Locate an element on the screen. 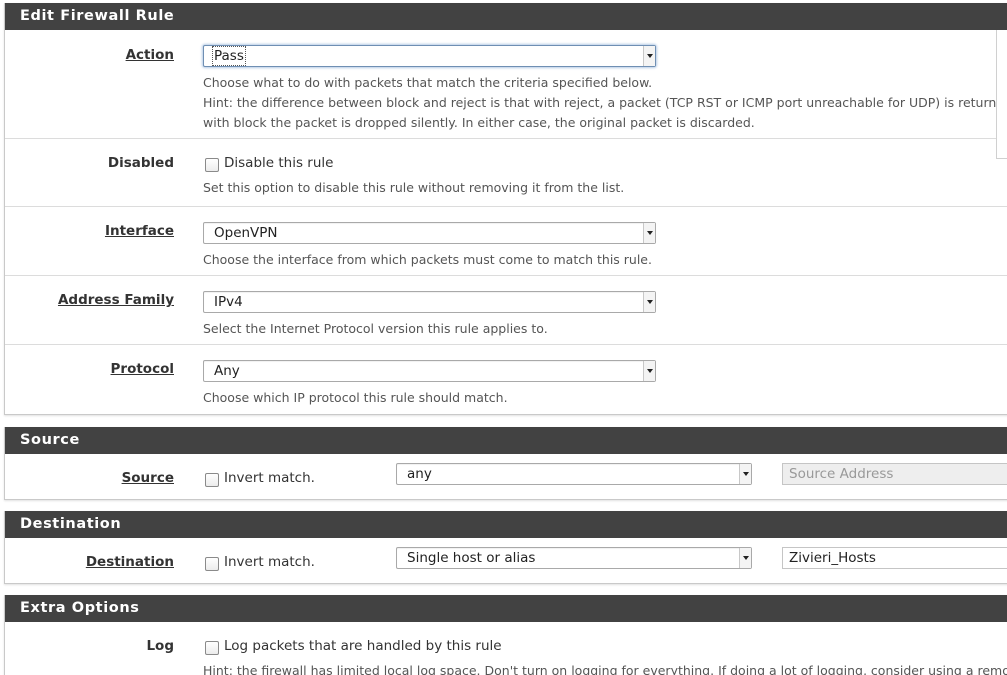 Image resolution: width=1007 pixels, height=675 pixels. edit-rule-heading: Edit Firewall Rule is located at coordinates (506, 16).